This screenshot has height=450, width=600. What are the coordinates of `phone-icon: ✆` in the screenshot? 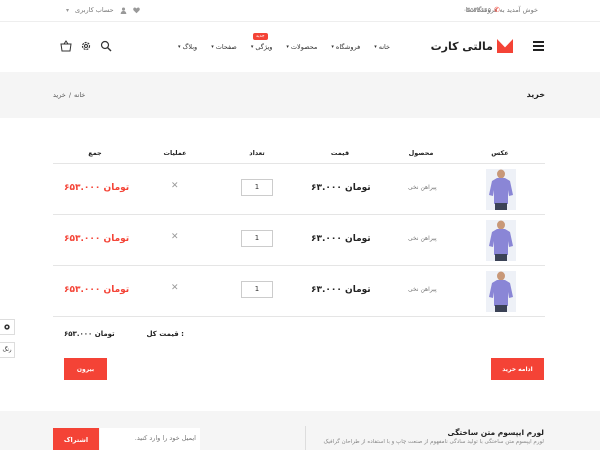 It's located at (497, 10).